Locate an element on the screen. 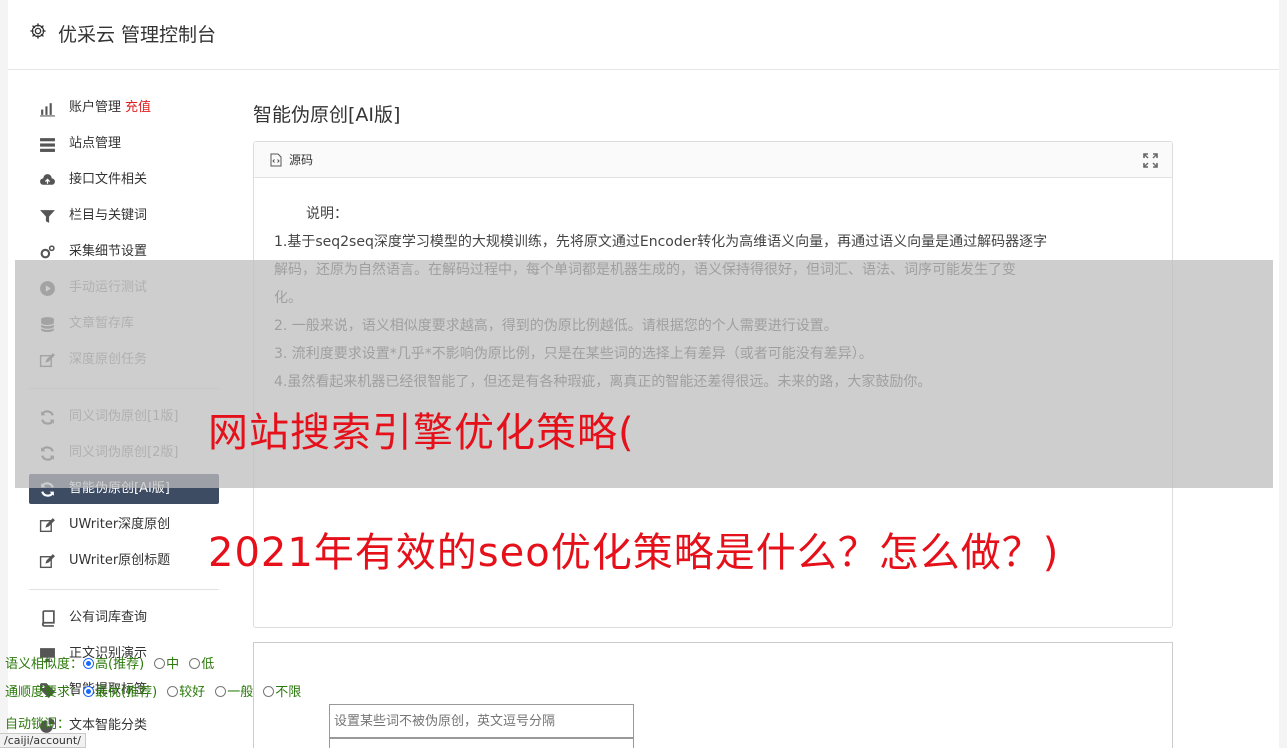  sidebar-item-label: UWriter深度原创 is located at coordinates (120, 524).